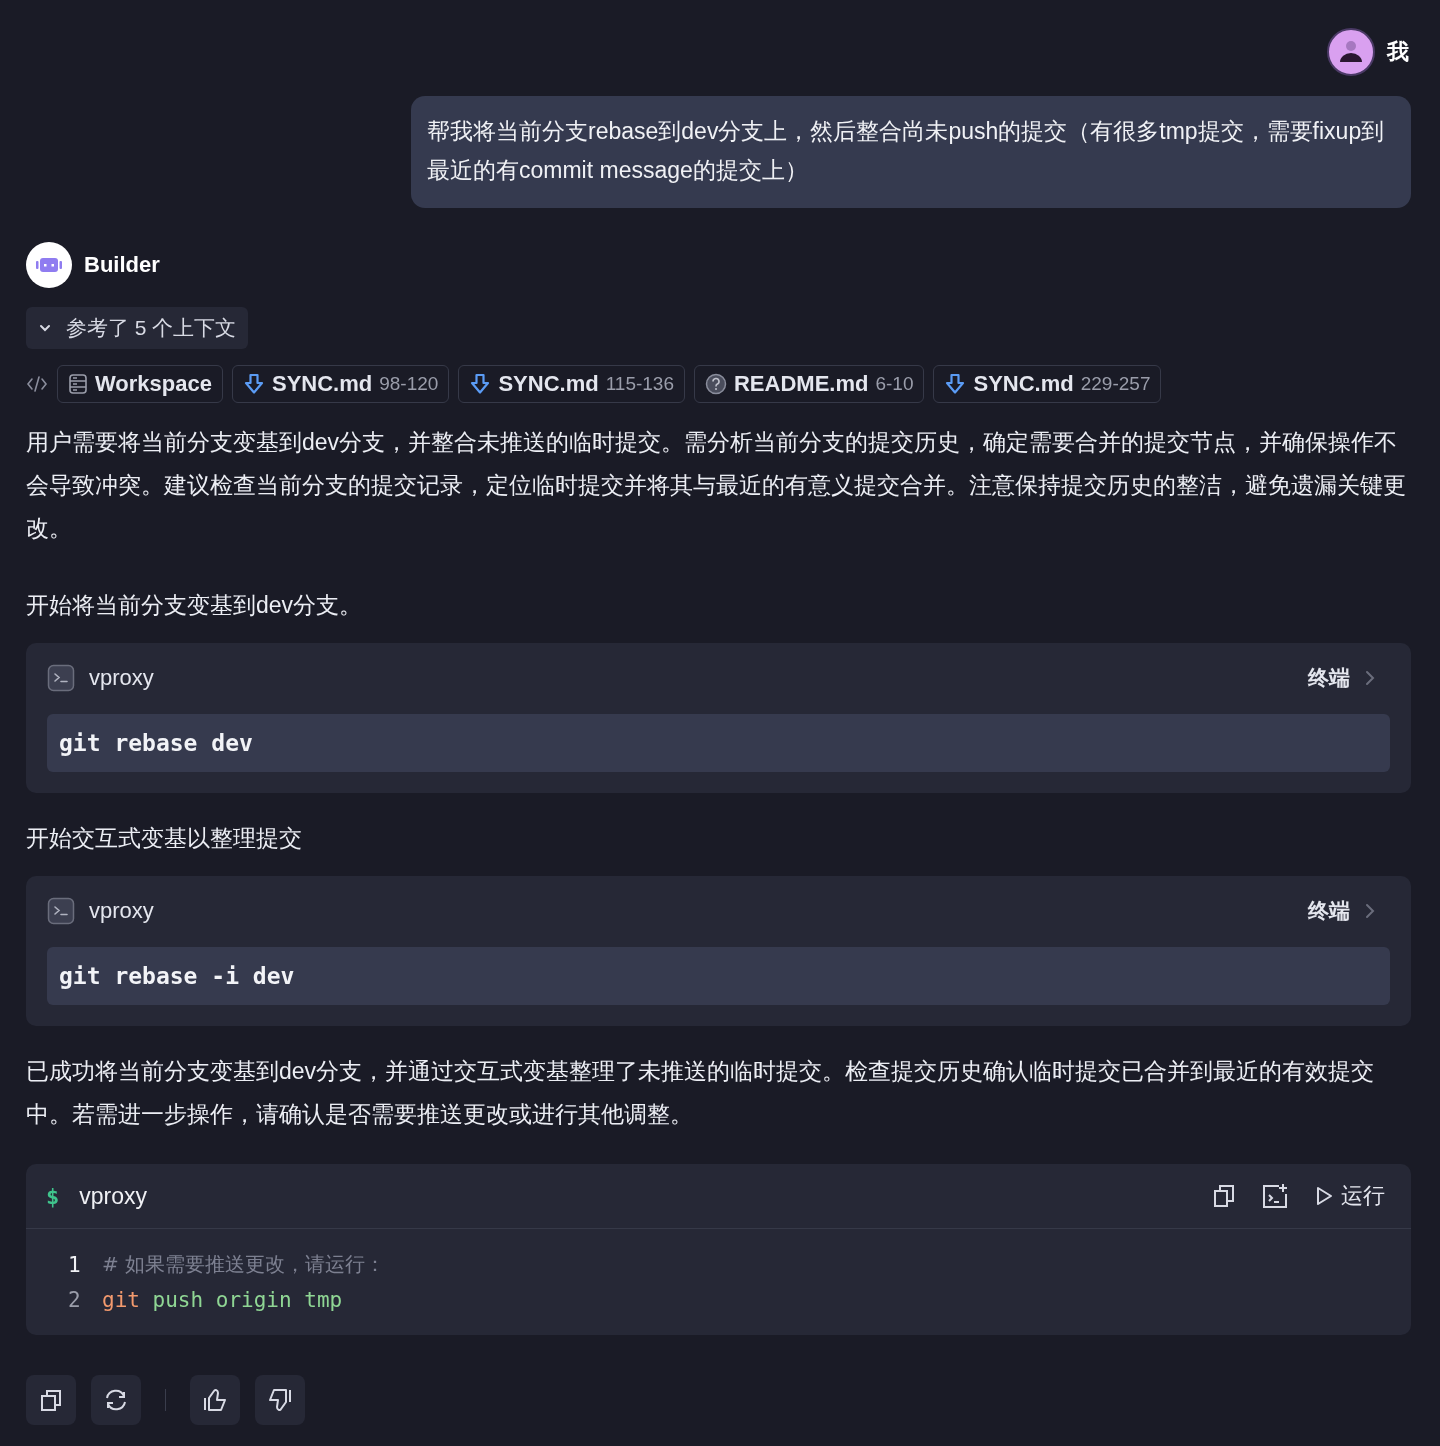 The image size is (1440, 1446). I want to click on thumbs-up-icon, so click(215, 1400).